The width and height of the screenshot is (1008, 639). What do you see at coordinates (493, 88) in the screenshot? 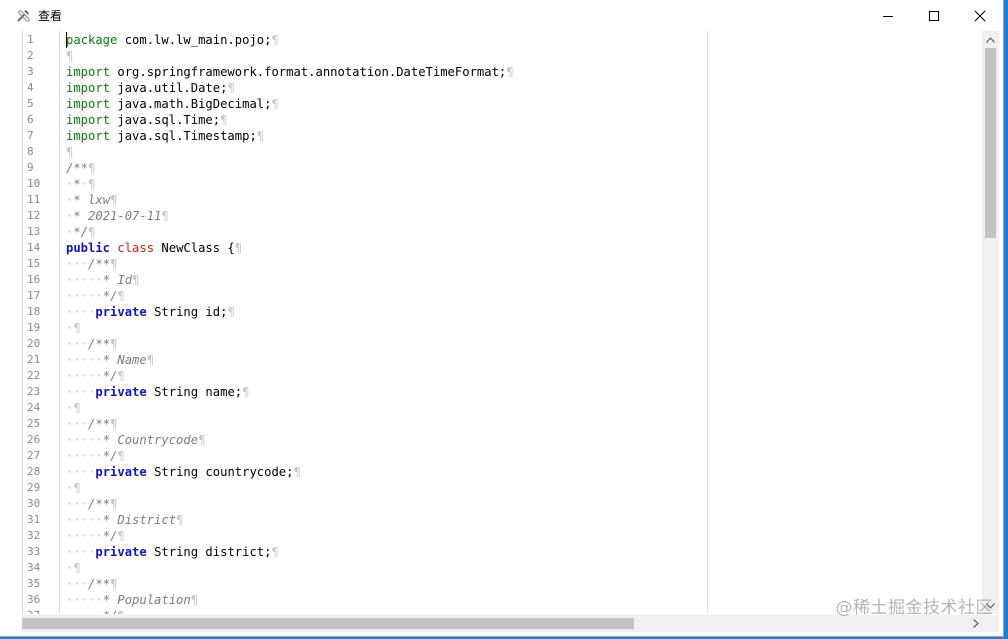
I see `code-line: 4 import java.util.Date;¶` at bounding box center [493, 88].